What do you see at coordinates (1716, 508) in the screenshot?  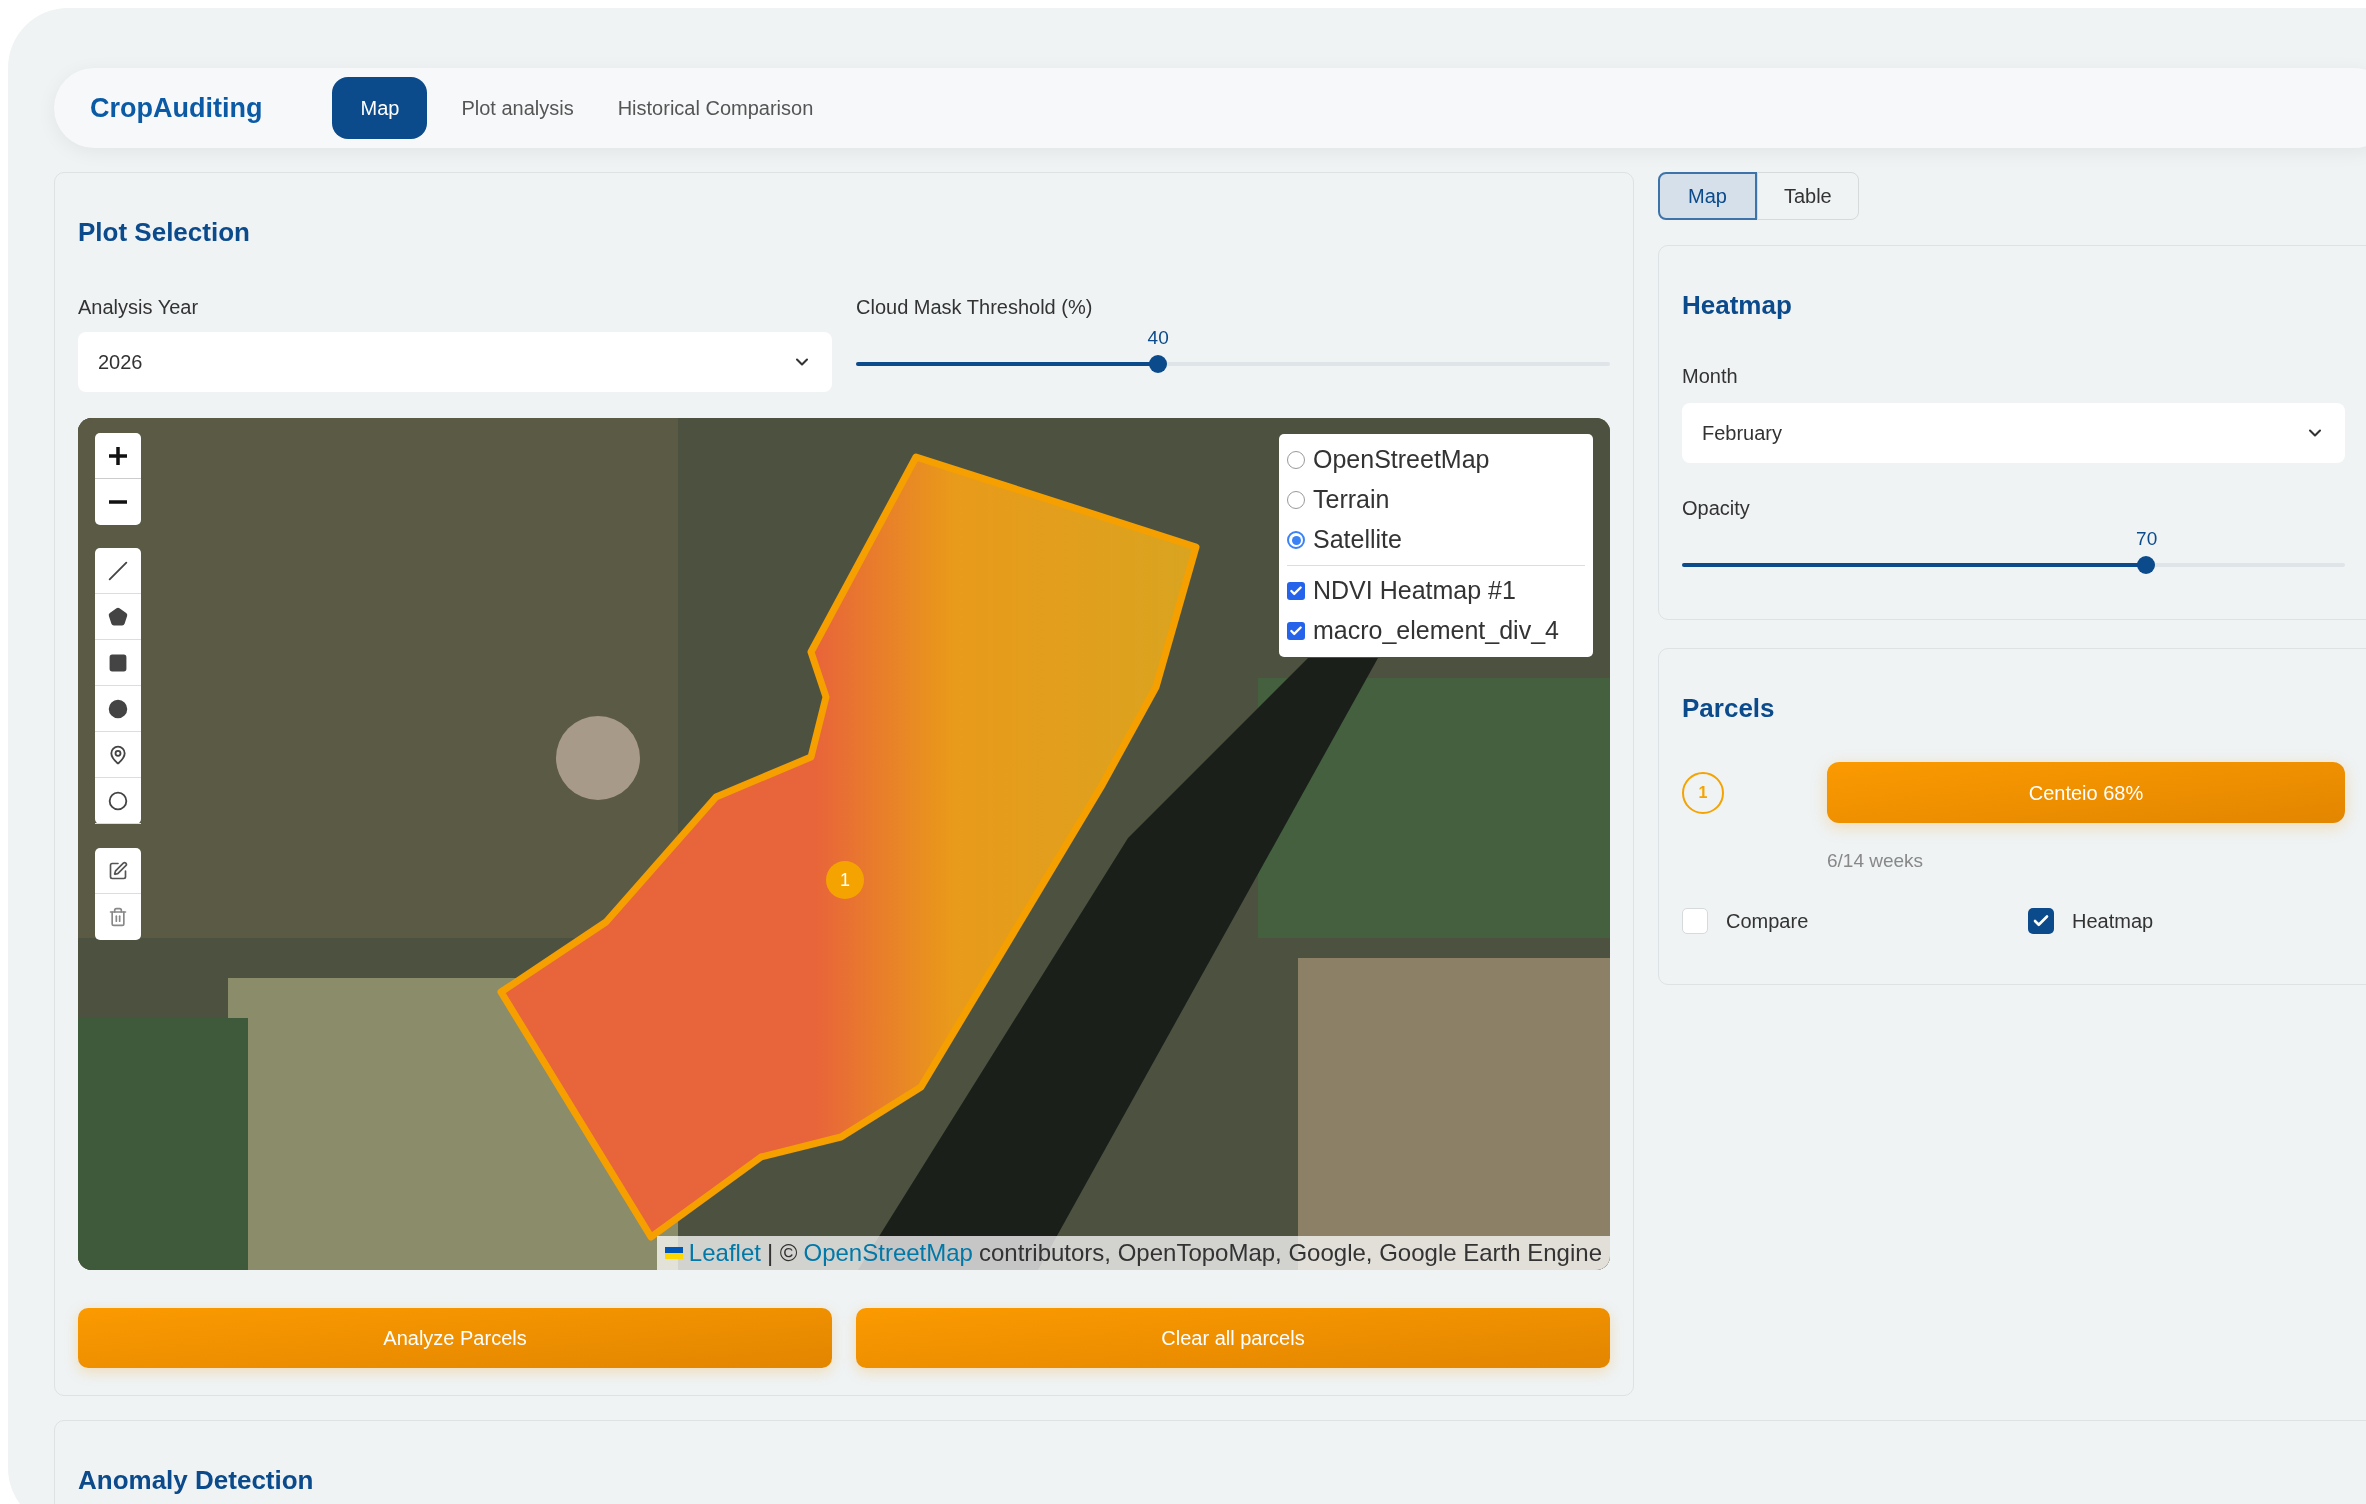 I see `field-label: Opacity` at bounding box center [1716, 508].